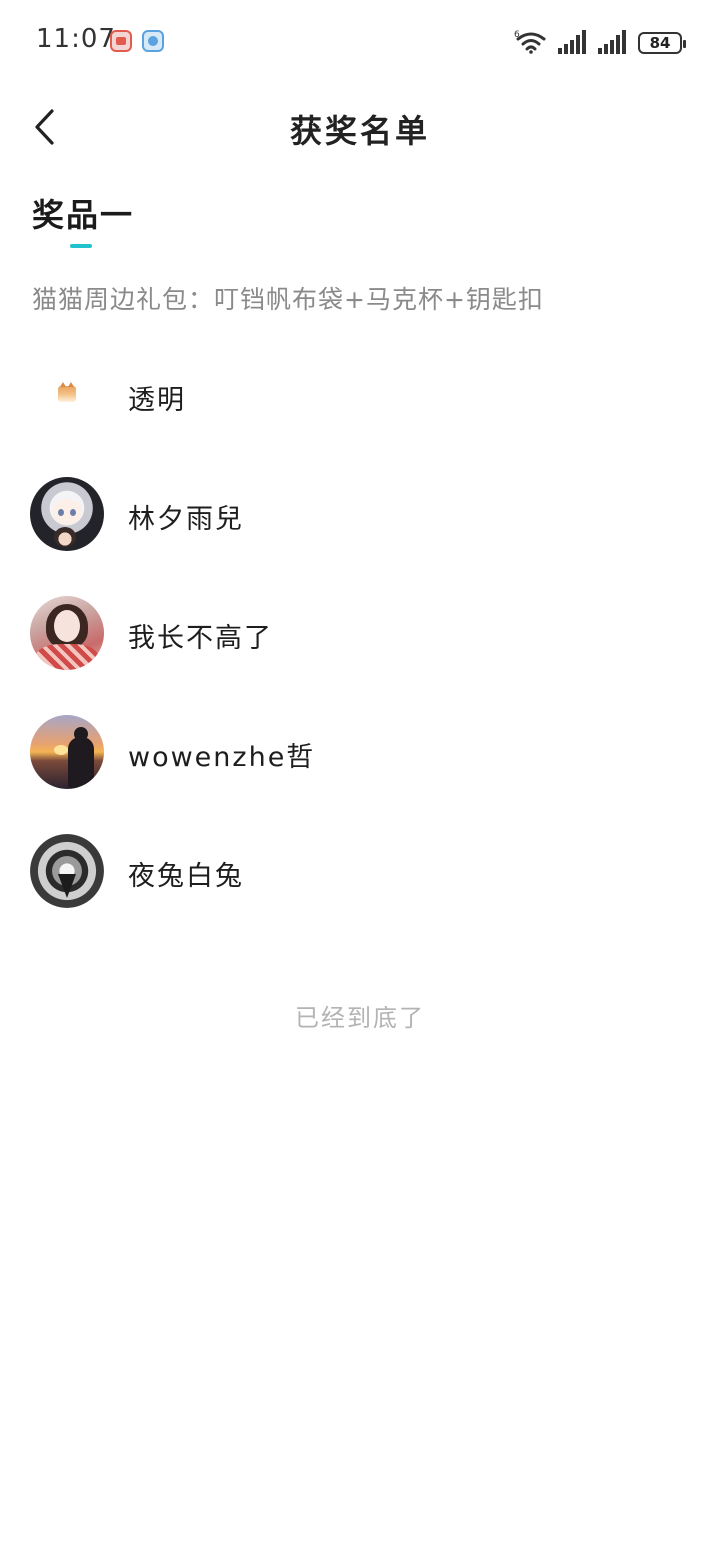 This screenshot has width=720, height=1554. Describe the element at coordinates (81, 246) in the screenshot. I see `tab-active-indicator` at that location.